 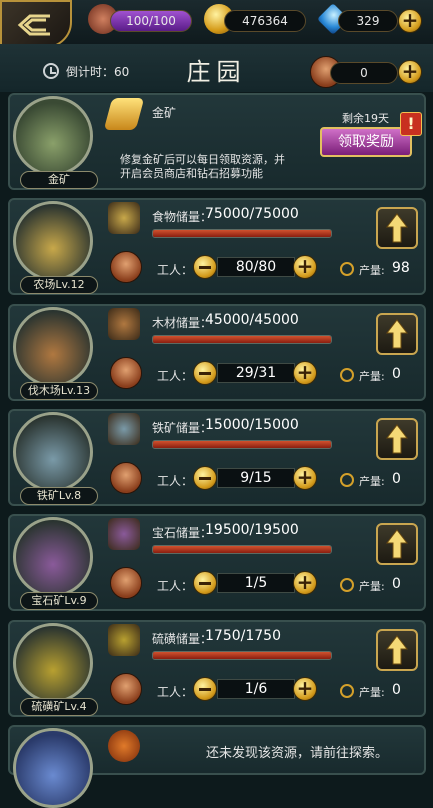 I want to click on resource-label: 铁矿储量：, so click(x=182, y=428).